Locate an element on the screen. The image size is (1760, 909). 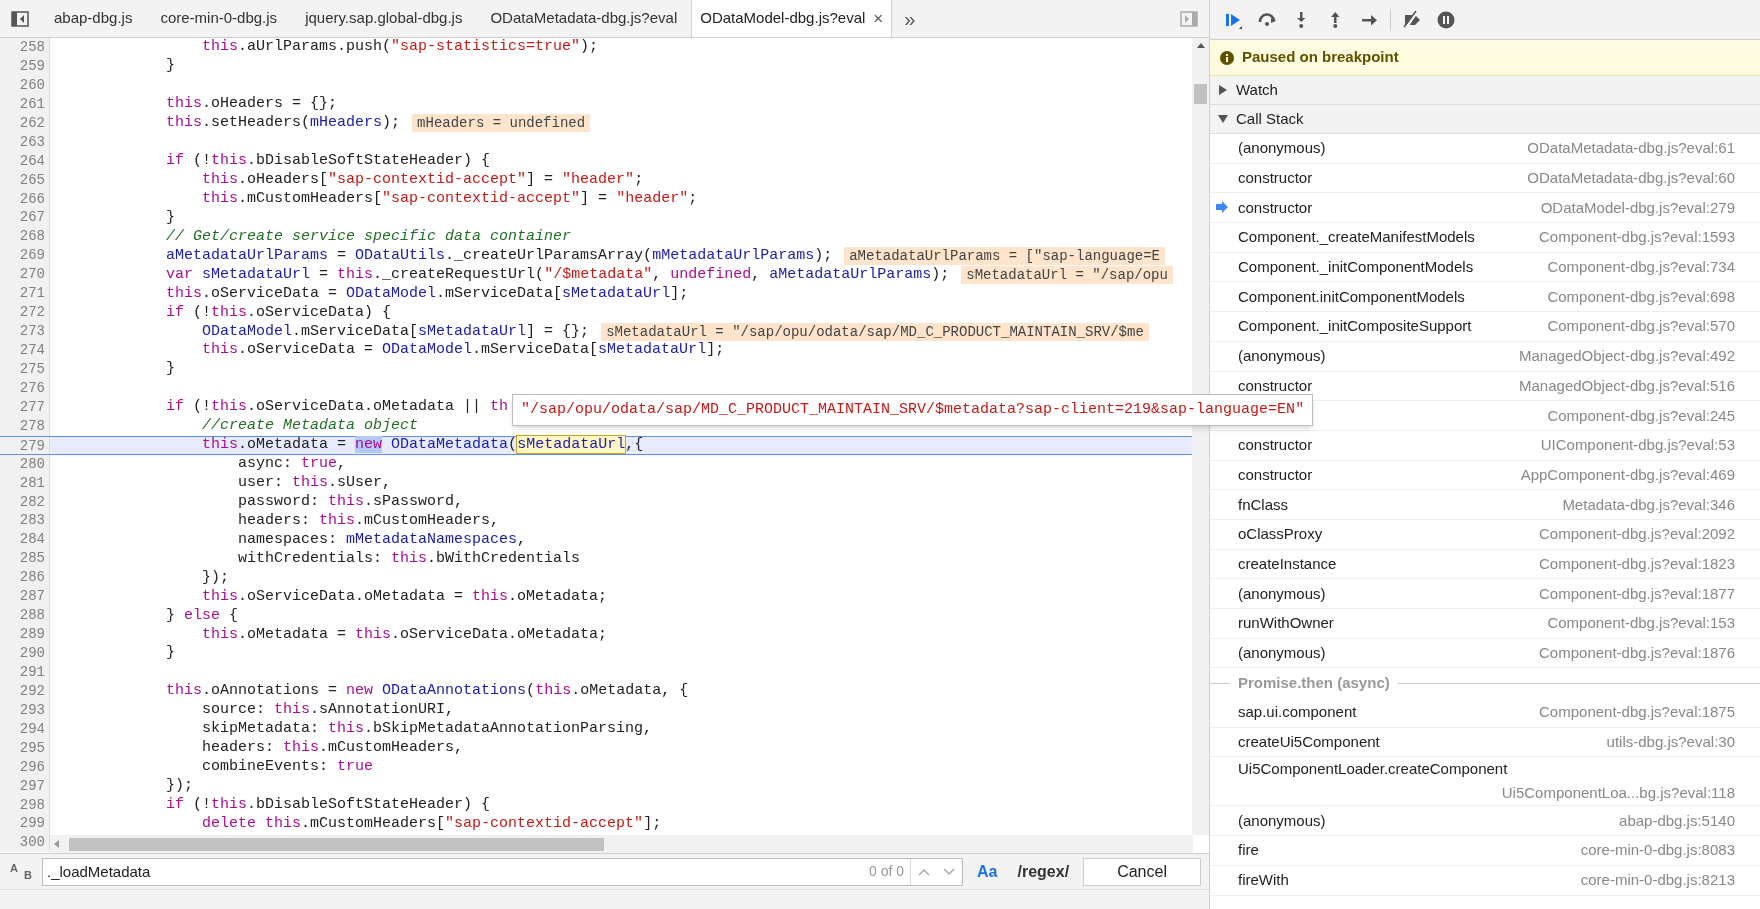
section-title: Watch is located at coordinates (1257, 89).